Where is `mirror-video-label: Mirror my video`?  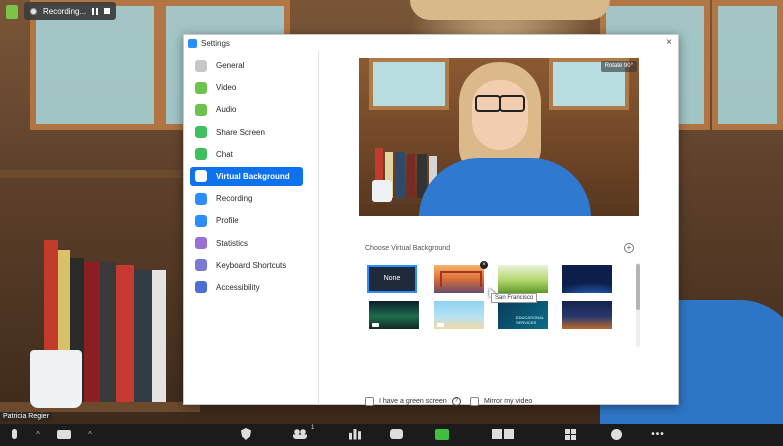
mirror-video-label: Mirror my video is located at coordinates (508, 401).